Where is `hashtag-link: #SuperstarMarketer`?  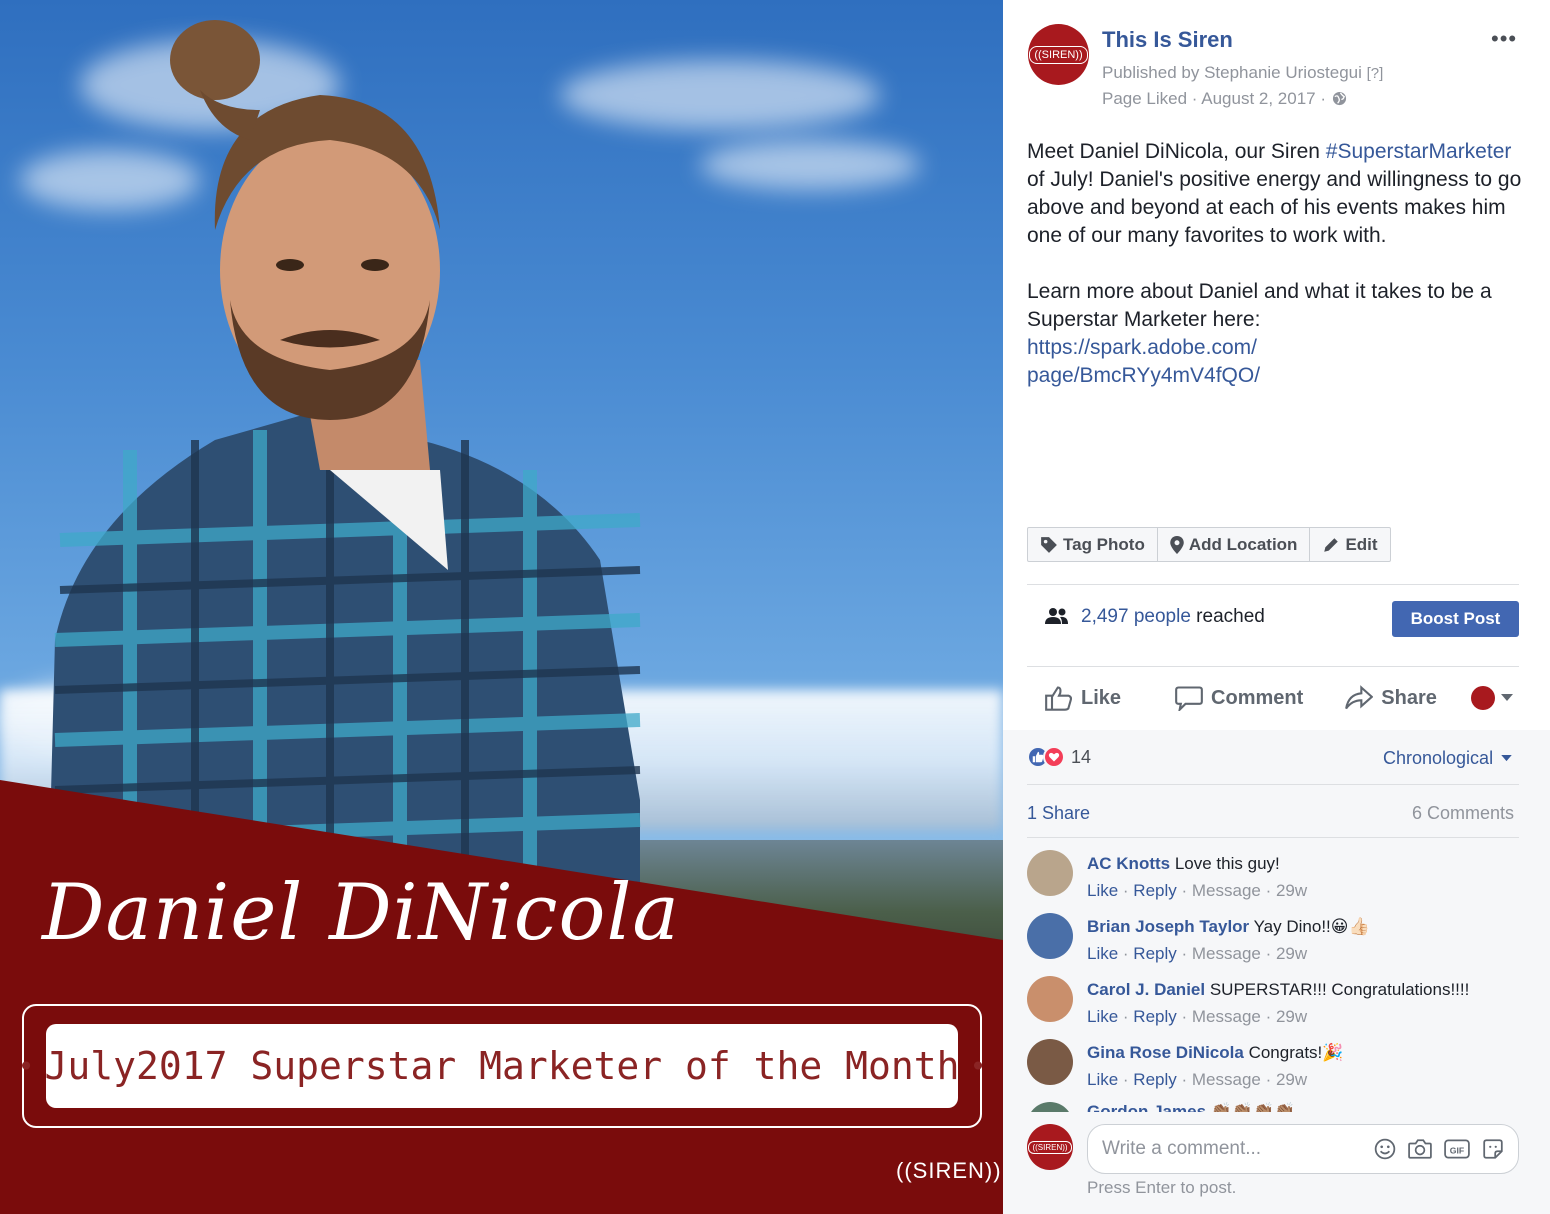
hashtag-link: #SuperstarMarketer is located at coordinates (1419, 151).